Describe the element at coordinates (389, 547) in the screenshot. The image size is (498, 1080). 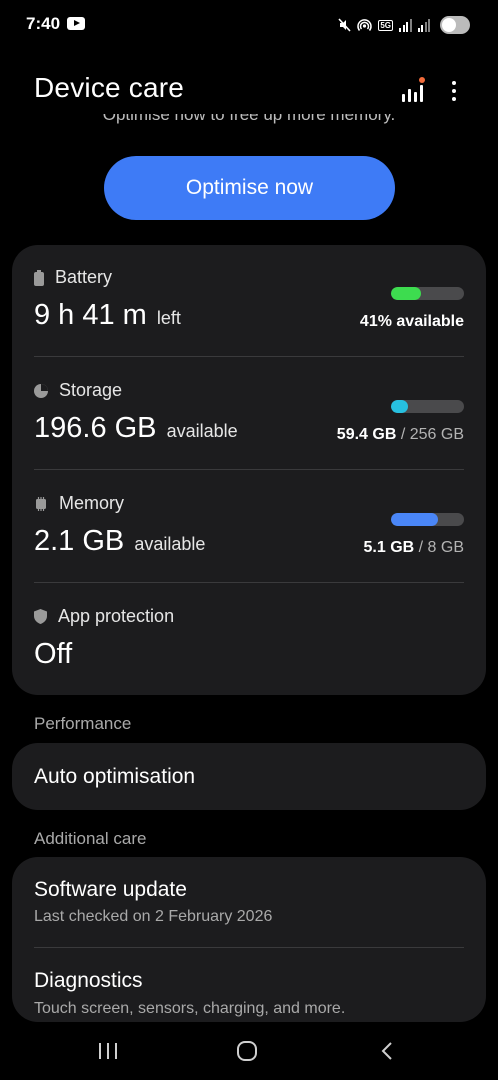
I see `memory-used: 5.1 GB` at that location.